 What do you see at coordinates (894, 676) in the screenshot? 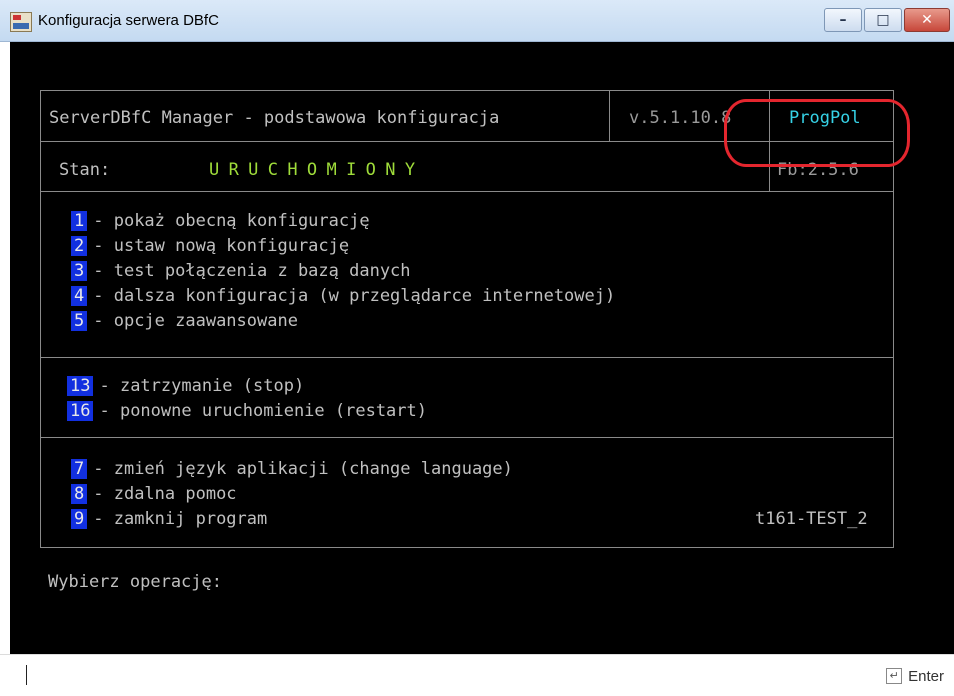
I see `enter-icon: ↵` at bounding box center [894, 676].